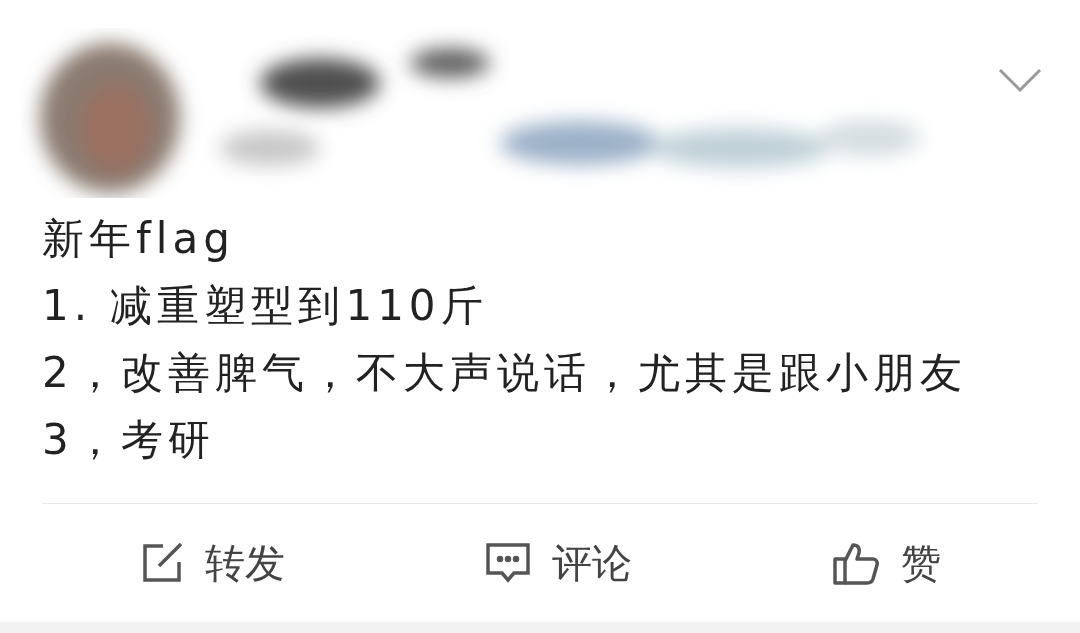 The height and width of the screenshot is (633, 1080). I want to click on chevron-down-icon, so click(1020, 80).